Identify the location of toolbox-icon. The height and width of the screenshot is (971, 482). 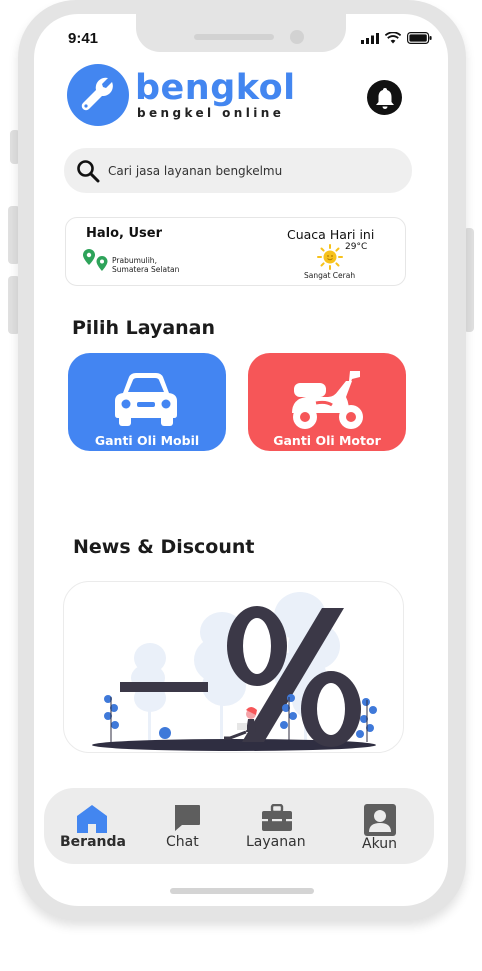
(277, 817).